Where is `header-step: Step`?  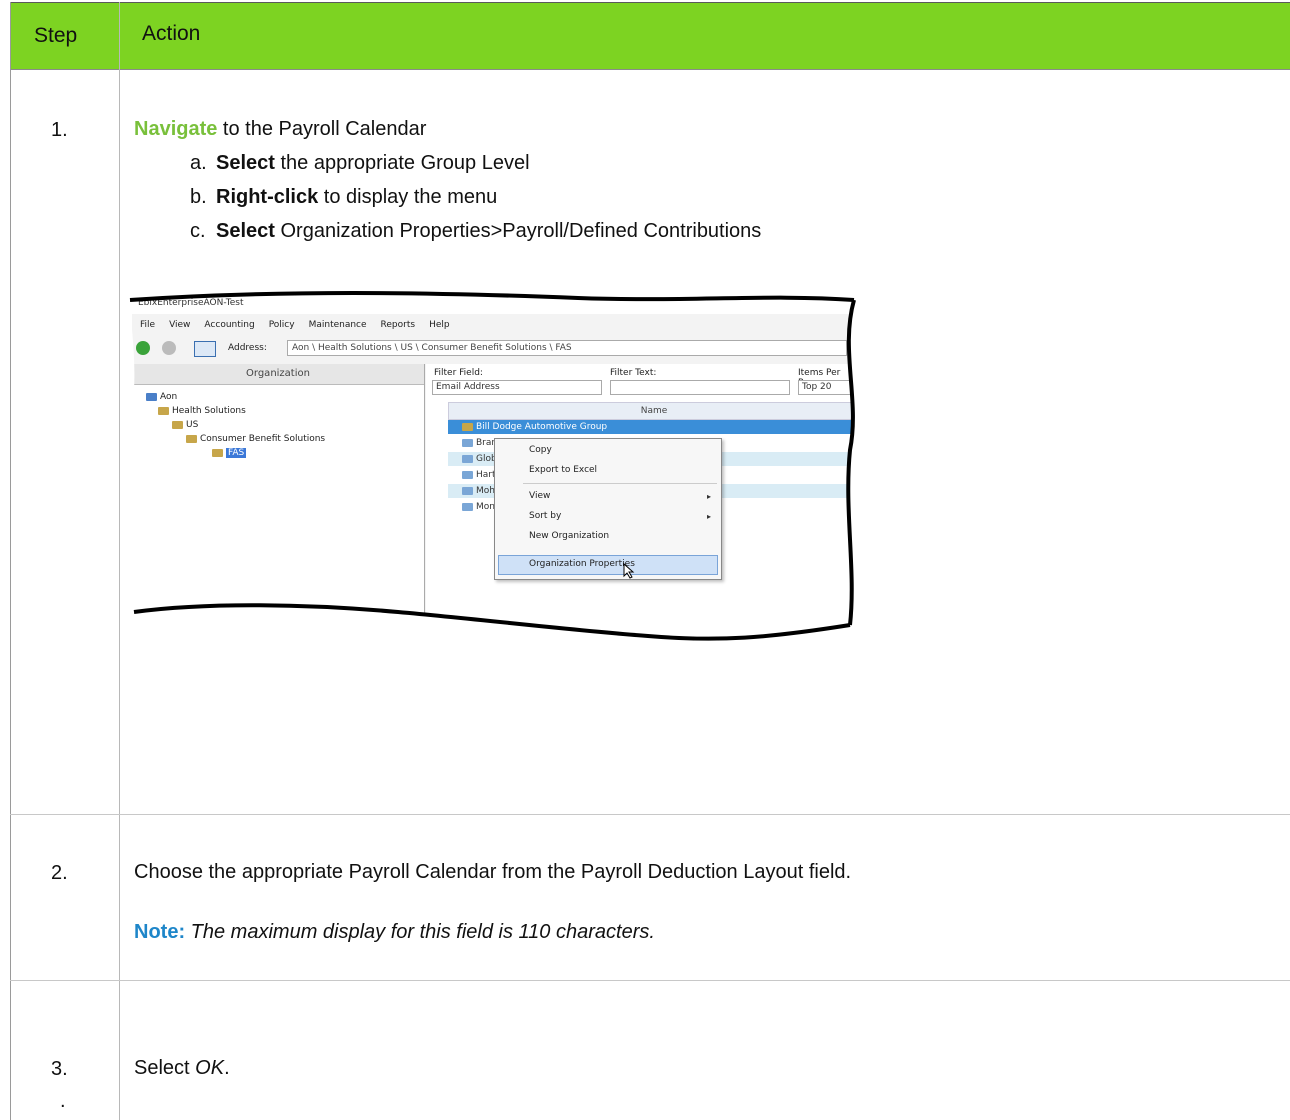 header-step: Step is located at coordinates (56, 35).